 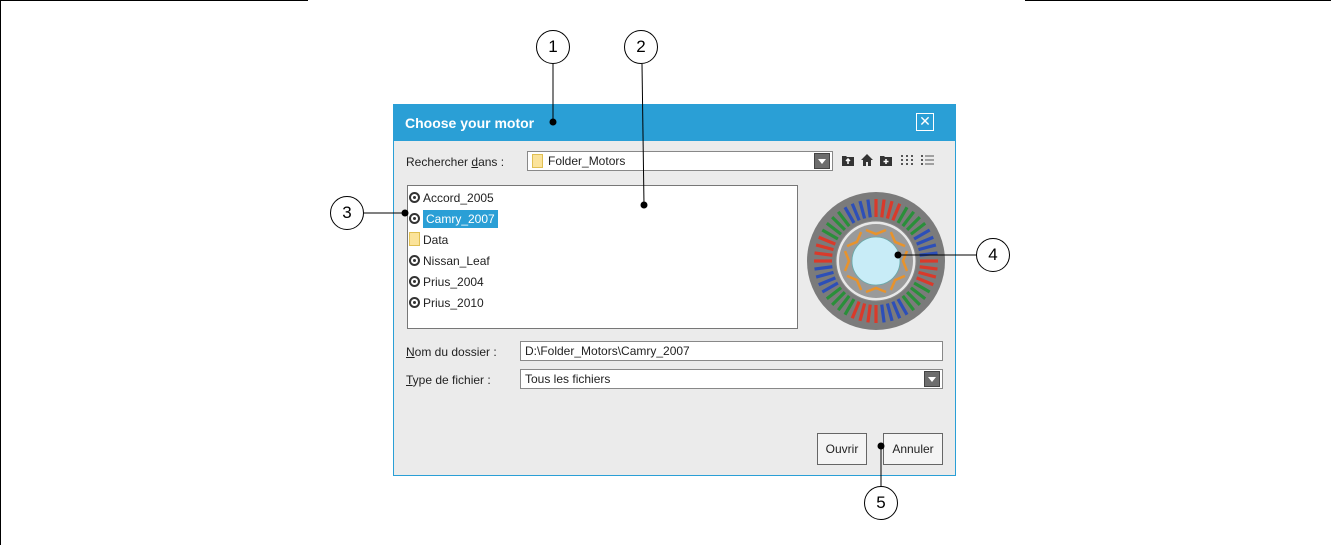 What do you see at coordinates (553, 47) in the screenshot?
I see `callout-1: 1` at bounding box center [553, 47].